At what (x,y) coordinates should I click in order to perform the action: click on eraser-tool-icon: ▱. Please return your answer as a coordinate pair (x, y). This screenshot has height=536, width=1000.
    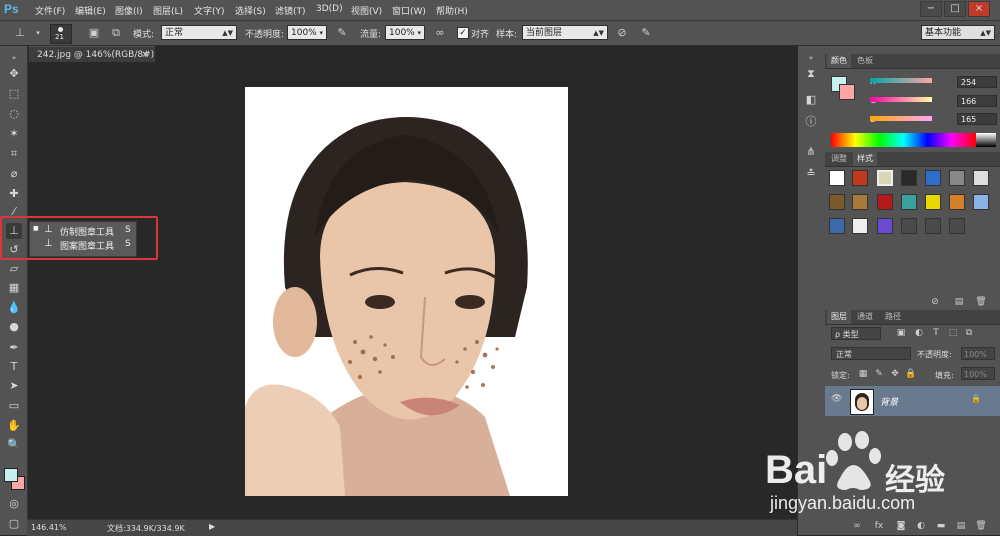
    Looking at the image, I should click on (14, 269).